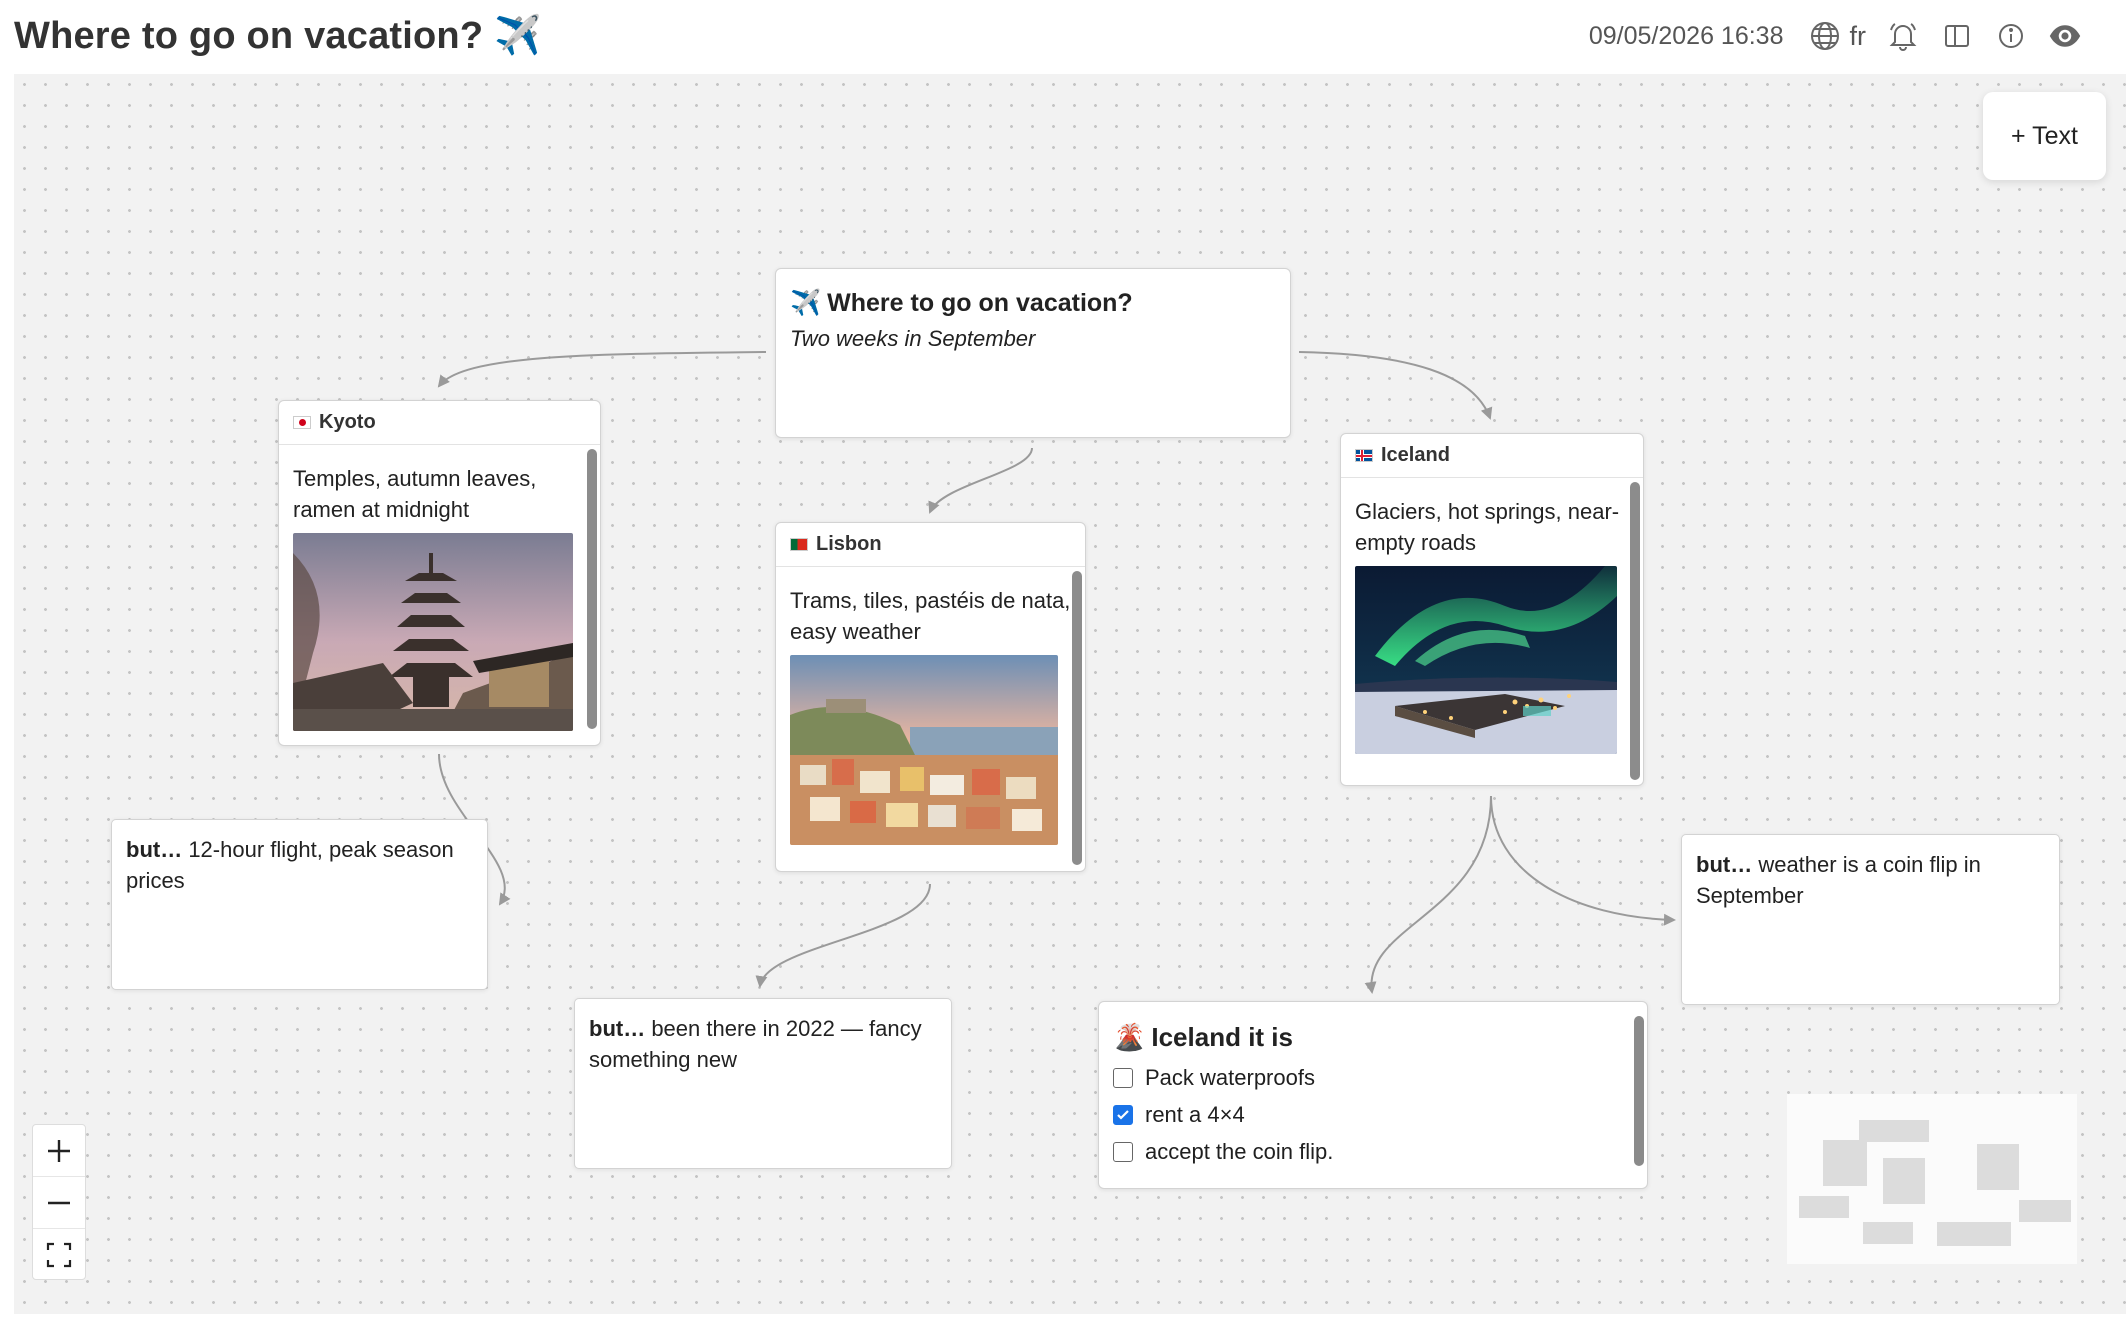  Describe the element at coordinates (1486, 660) in the screenshot. I see `aurora-photo` at that location.